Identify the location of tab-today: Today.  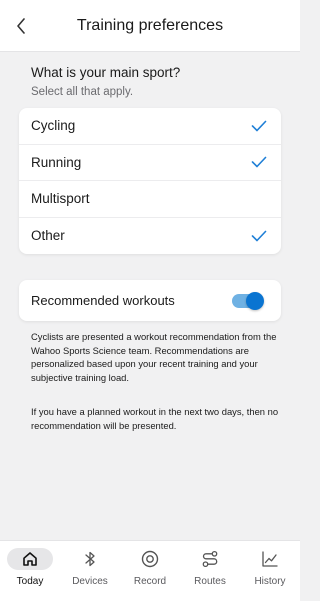
(30, 571).